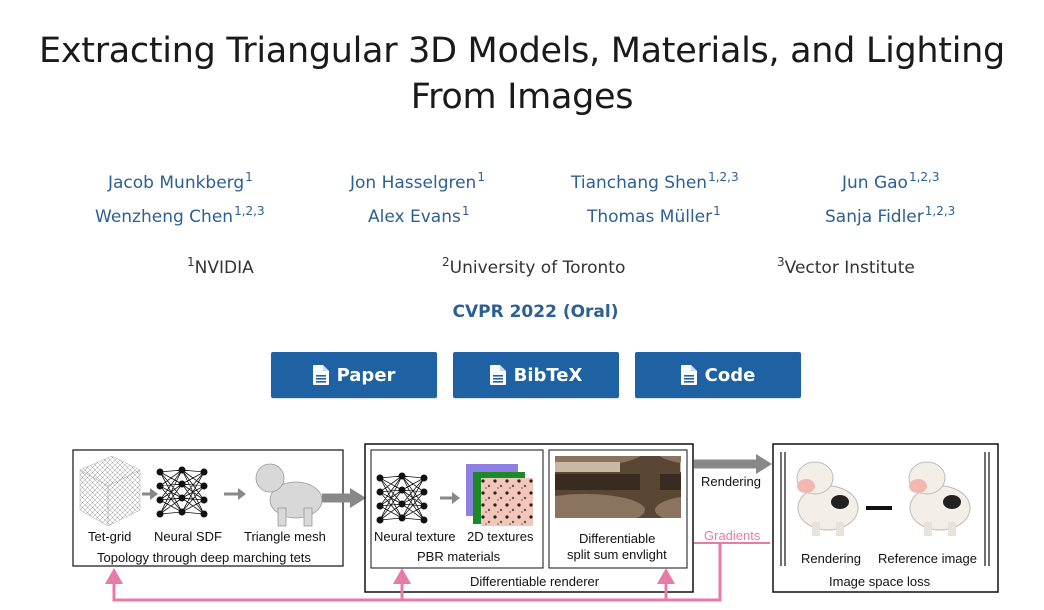 This screenshot has height=610, width=1044. Describe the element at coordinates (415, 536) in the screenshot. I see `neural-texture-caption: Neural texture` at that location.